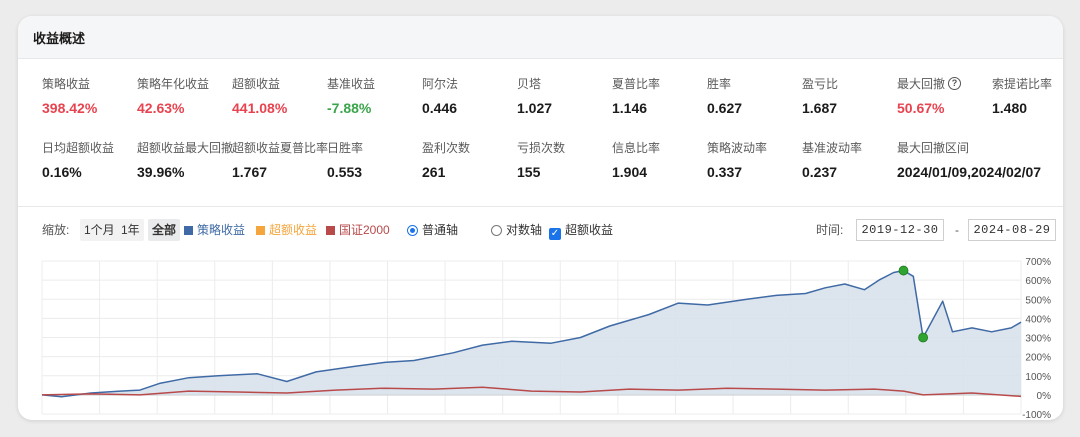  Describe the element at coordinates (345, 159) in the screenshot. I see `metric-daily-win-rate: 日胜率 0.553` at that location.